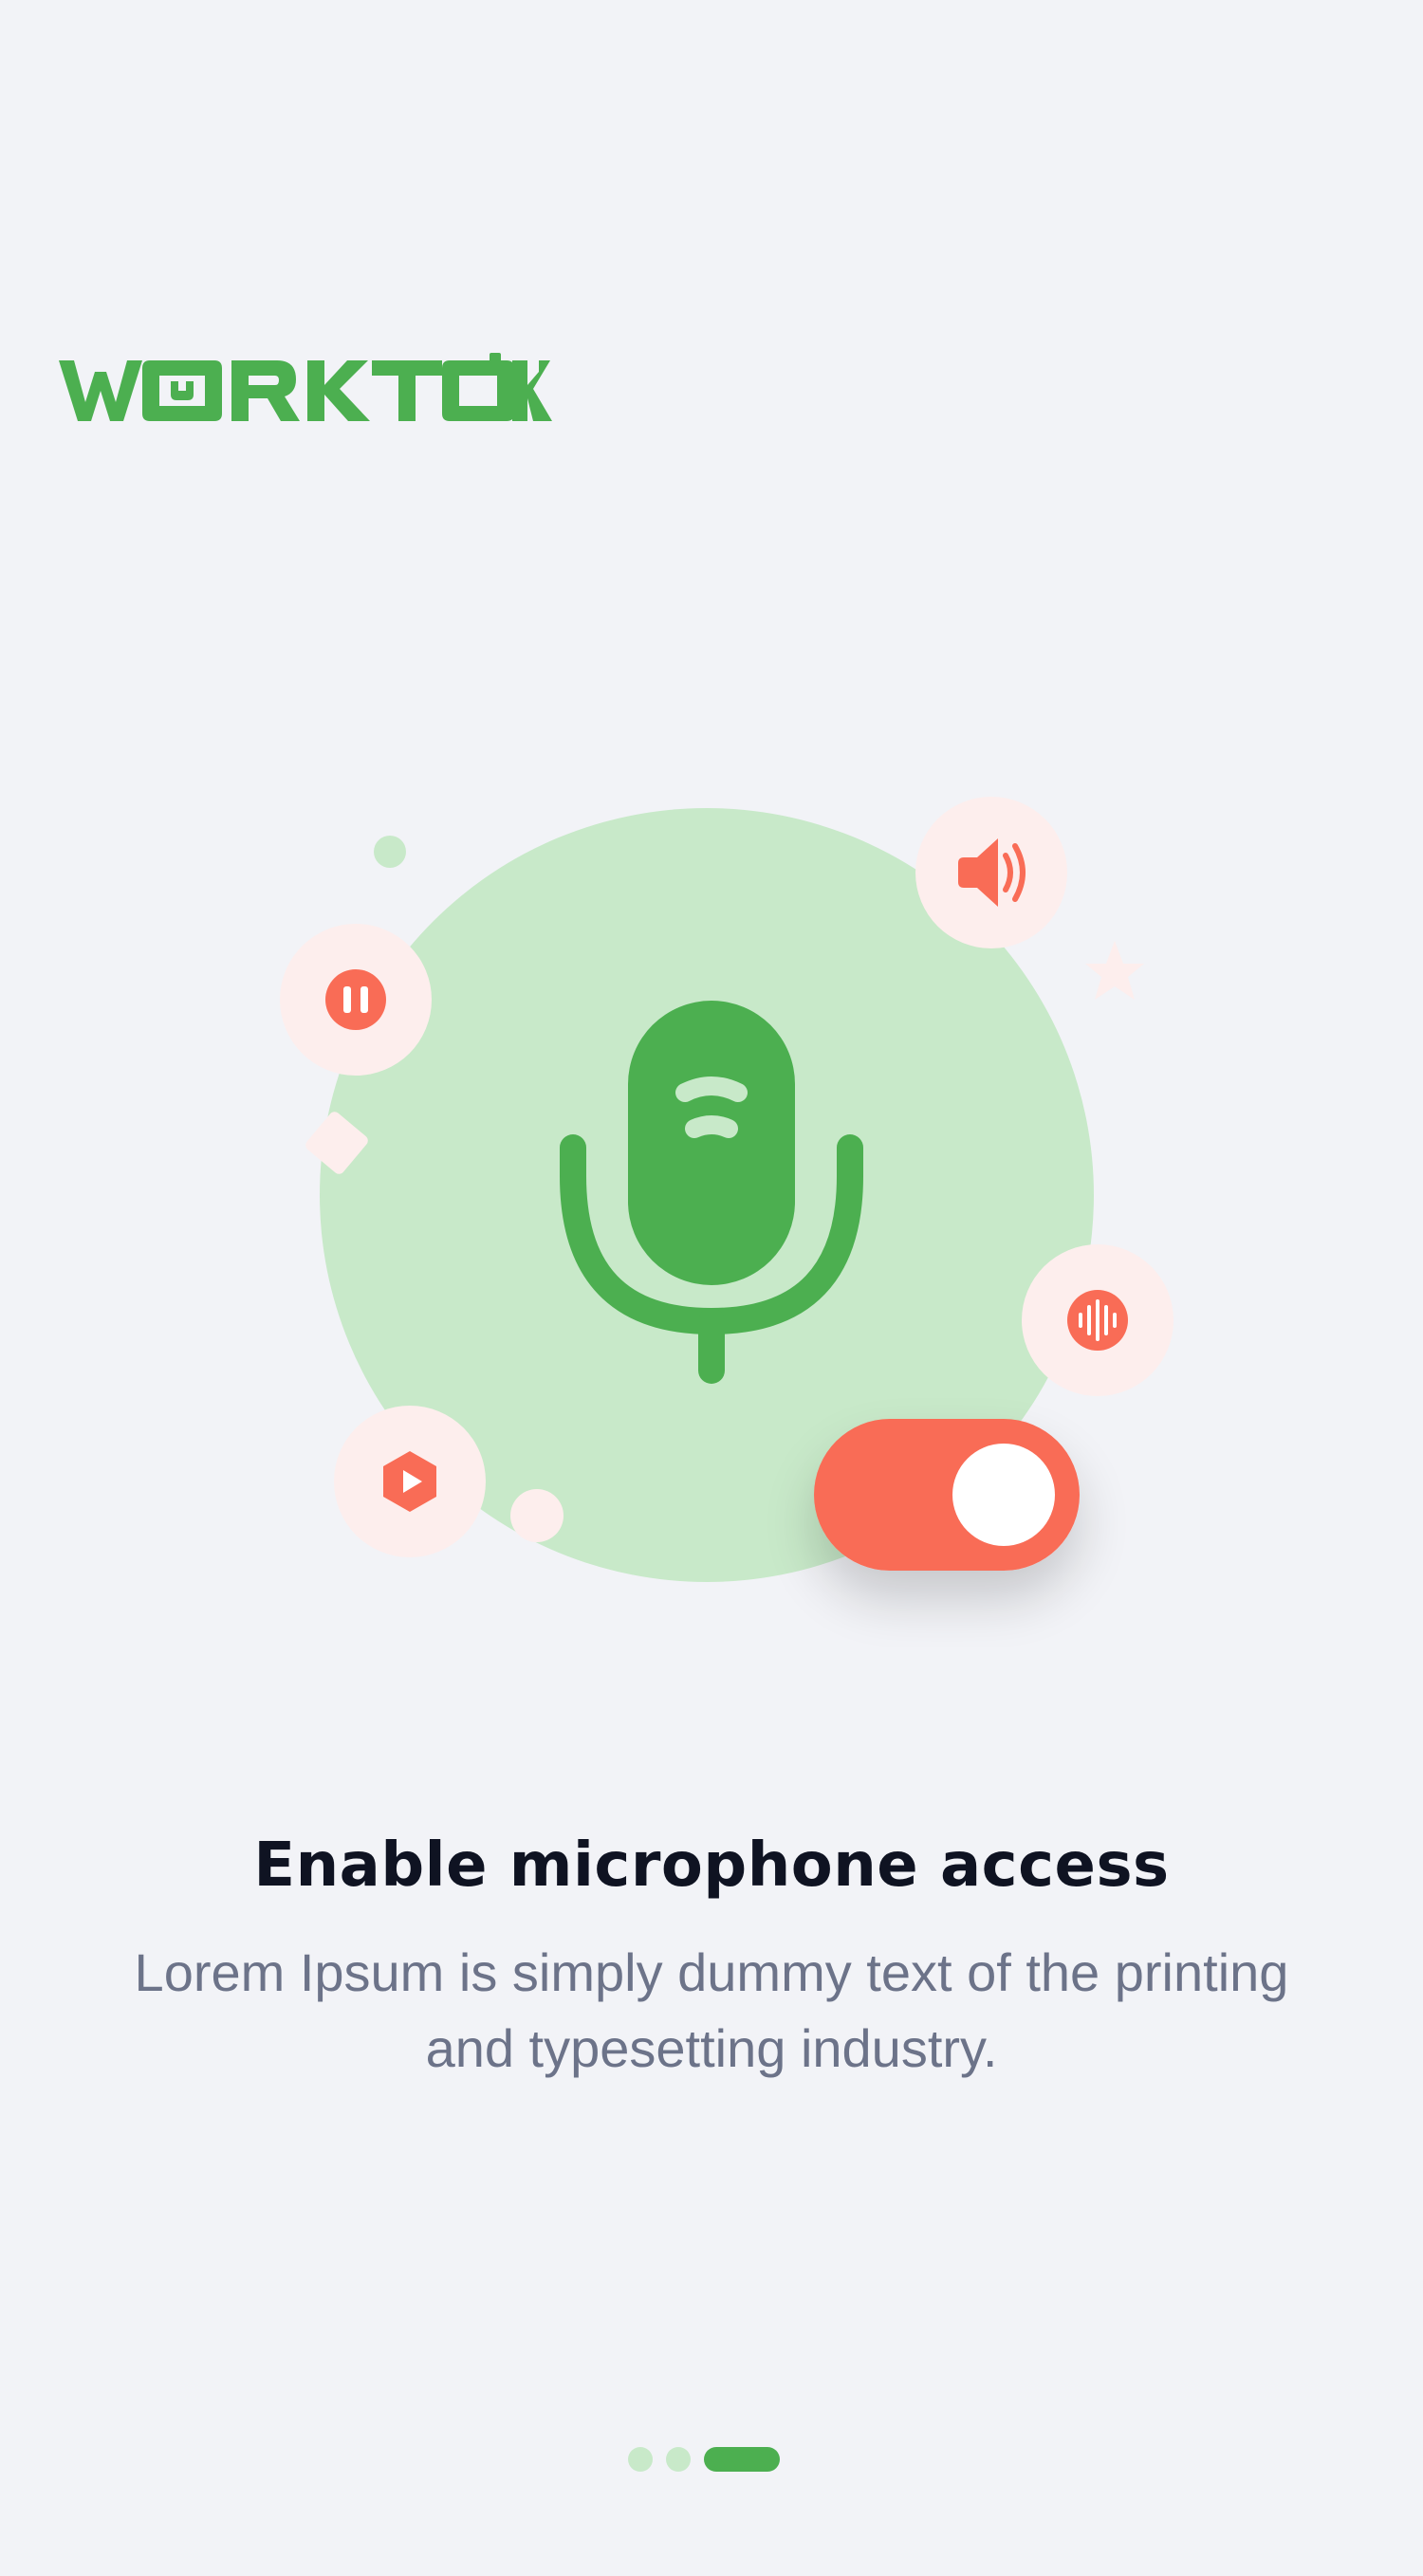  I want to click on app-logo, so click(305, 391).